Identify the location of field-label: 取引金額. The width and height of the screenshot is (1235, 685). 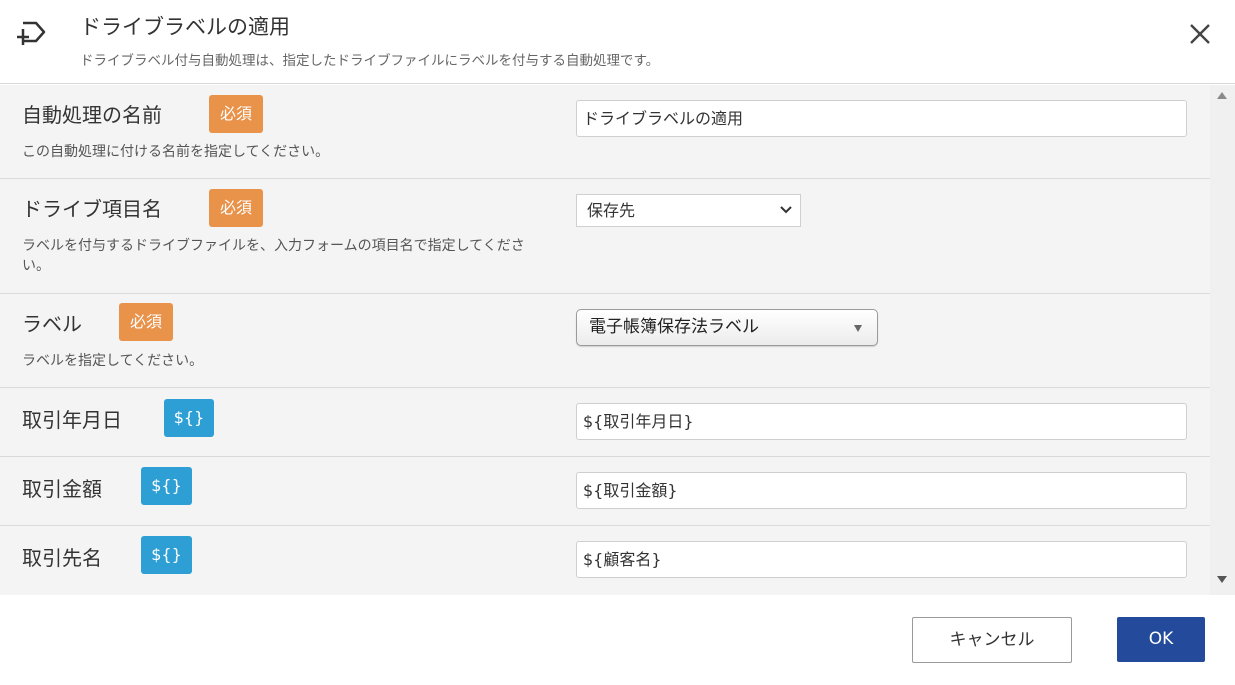
(62, 489).